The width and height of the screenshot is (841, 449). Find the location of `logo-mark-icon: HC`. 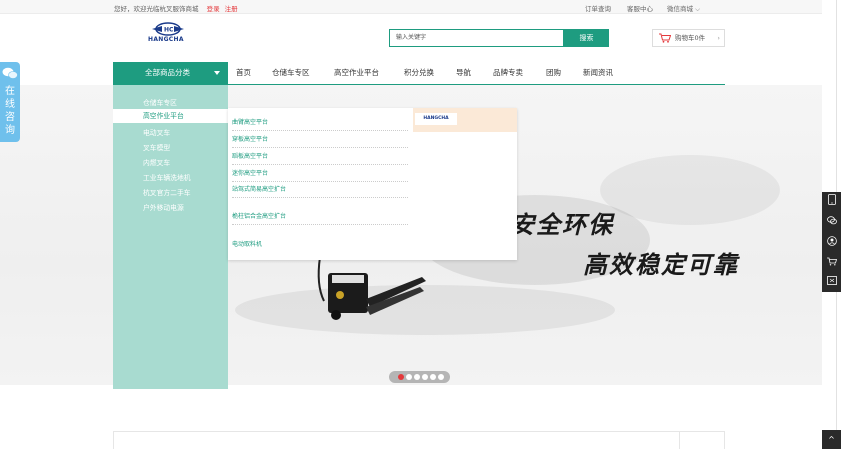

logo-mark-icon: HC is located at coordinates (168, 29).